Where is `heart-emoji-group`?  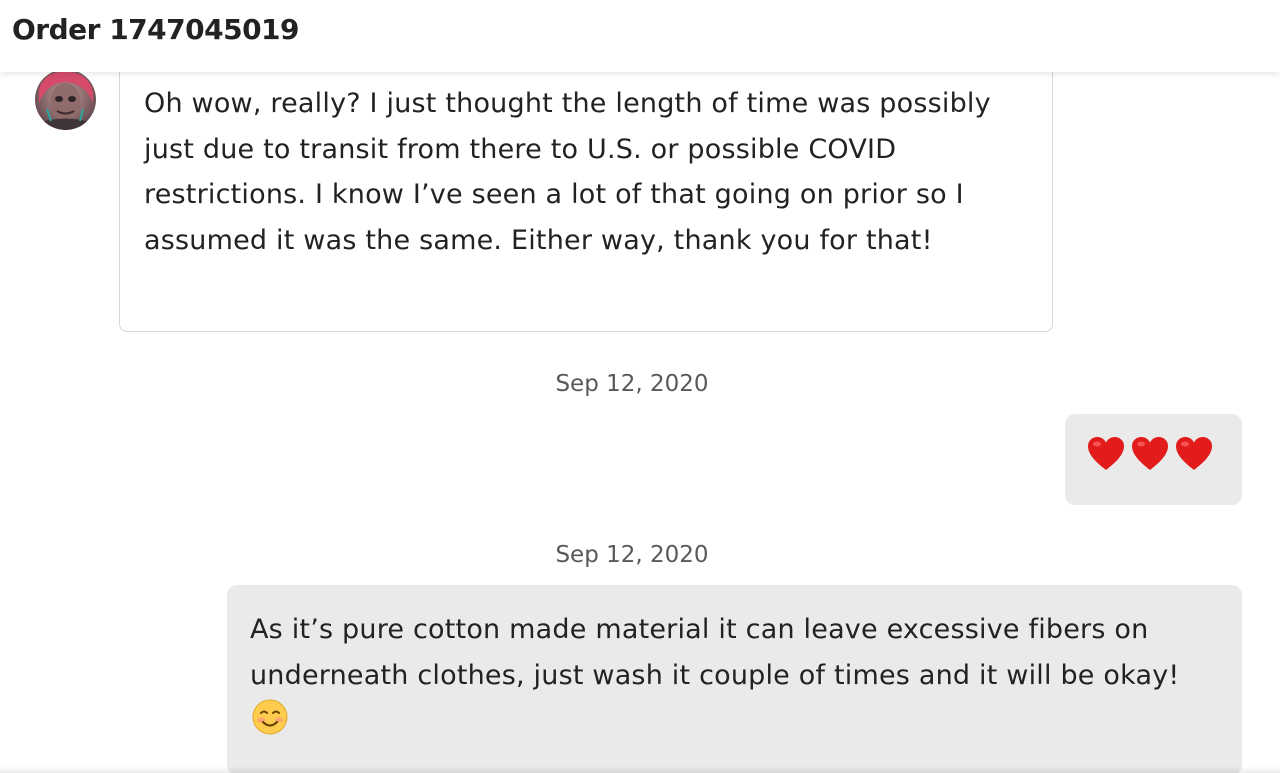 heart-emoji-group is located at coordinates (1150, 459).